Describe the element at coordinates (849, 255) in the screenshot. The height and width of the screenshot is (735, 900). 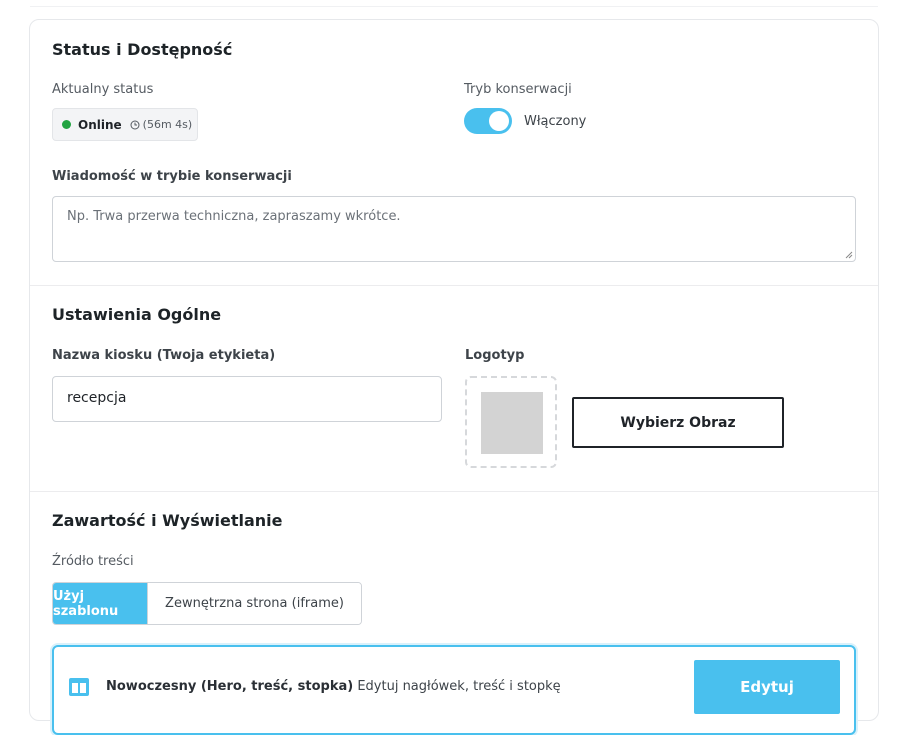
I see `resize-handle-icon` at that location.